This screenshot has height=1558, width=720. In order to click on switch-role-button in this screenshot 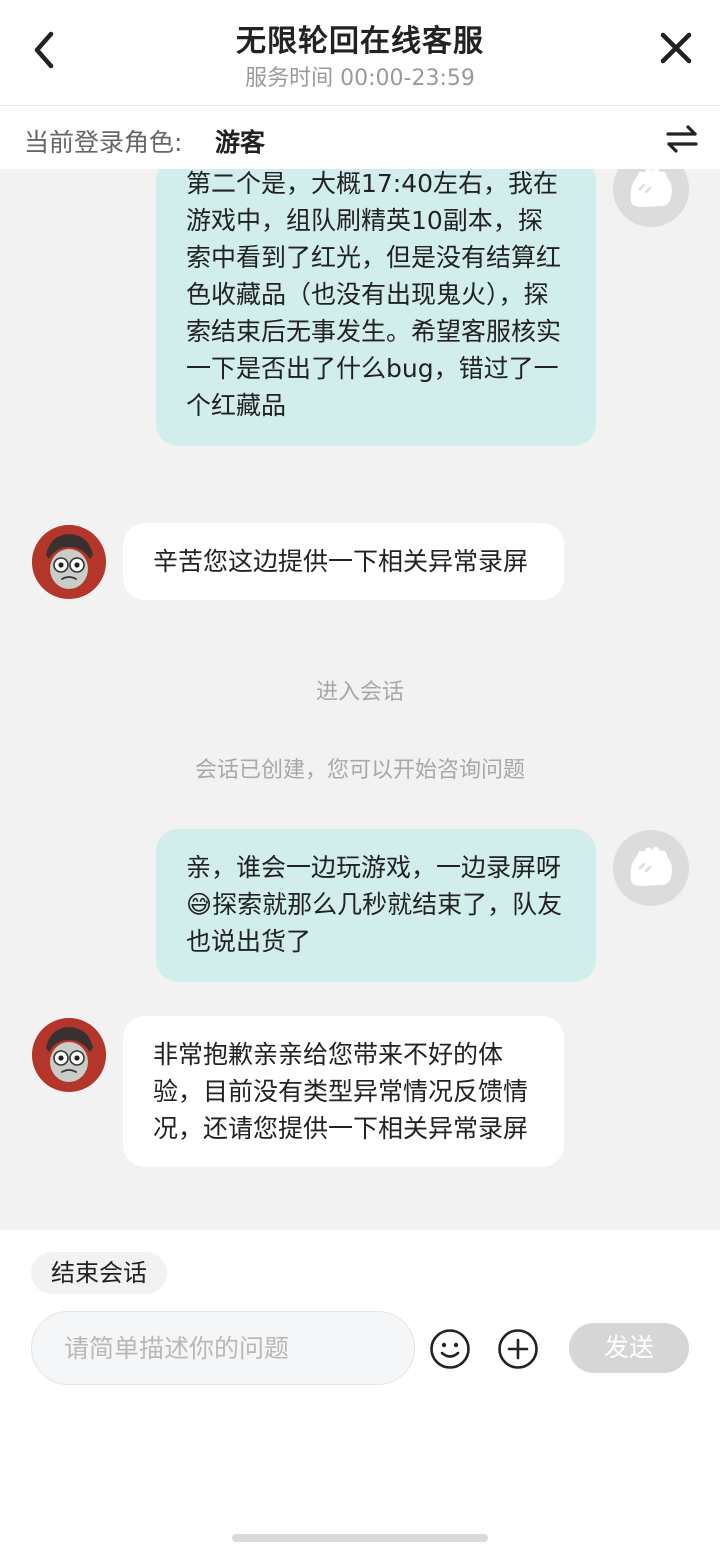, I will do `click(682, 139)`.